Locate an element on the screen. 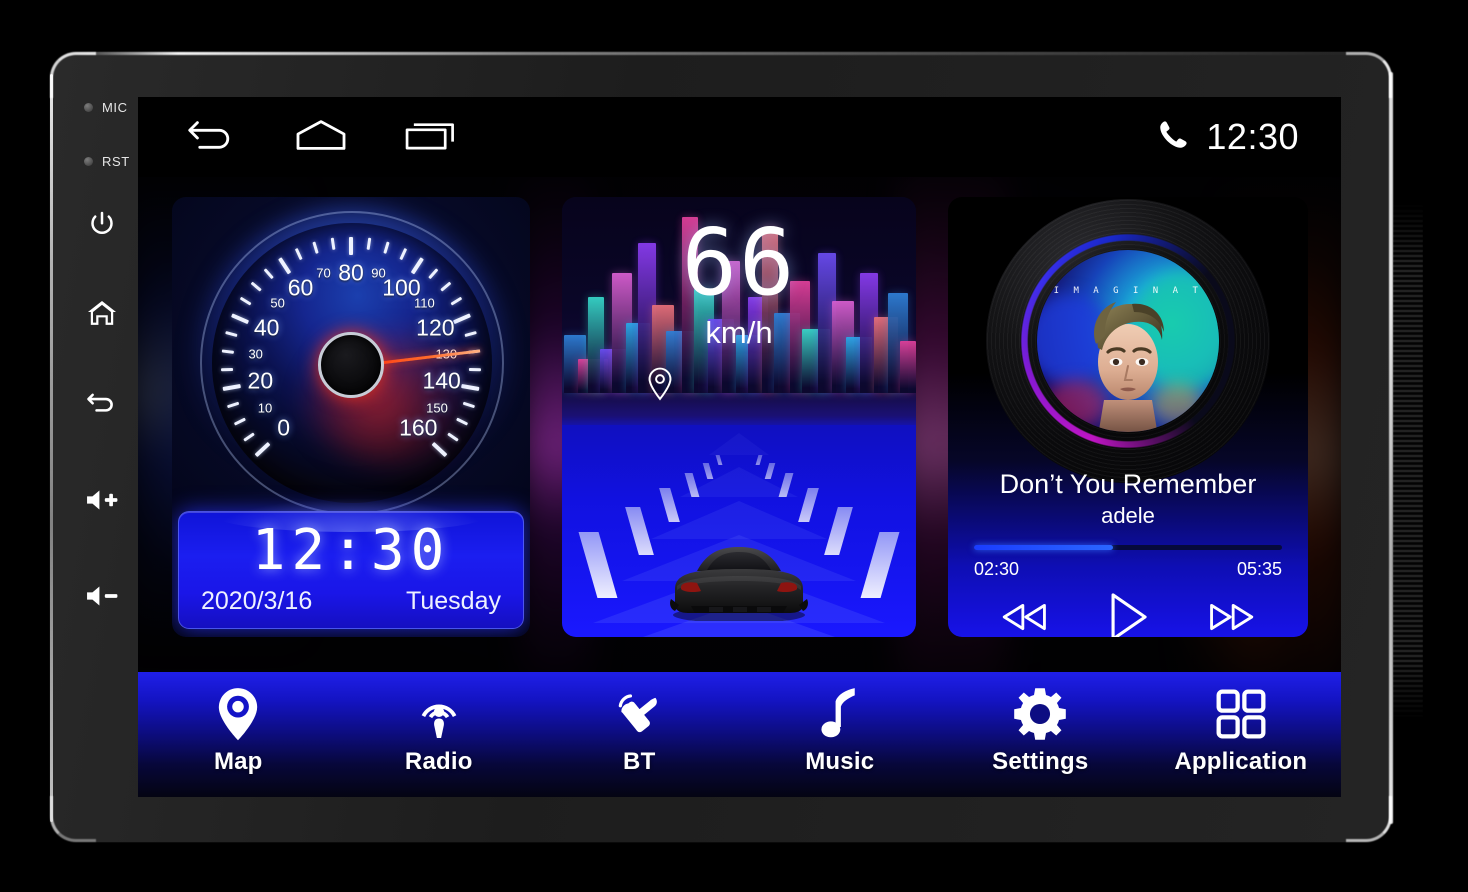  back-button is located at coordinates (102, 402).